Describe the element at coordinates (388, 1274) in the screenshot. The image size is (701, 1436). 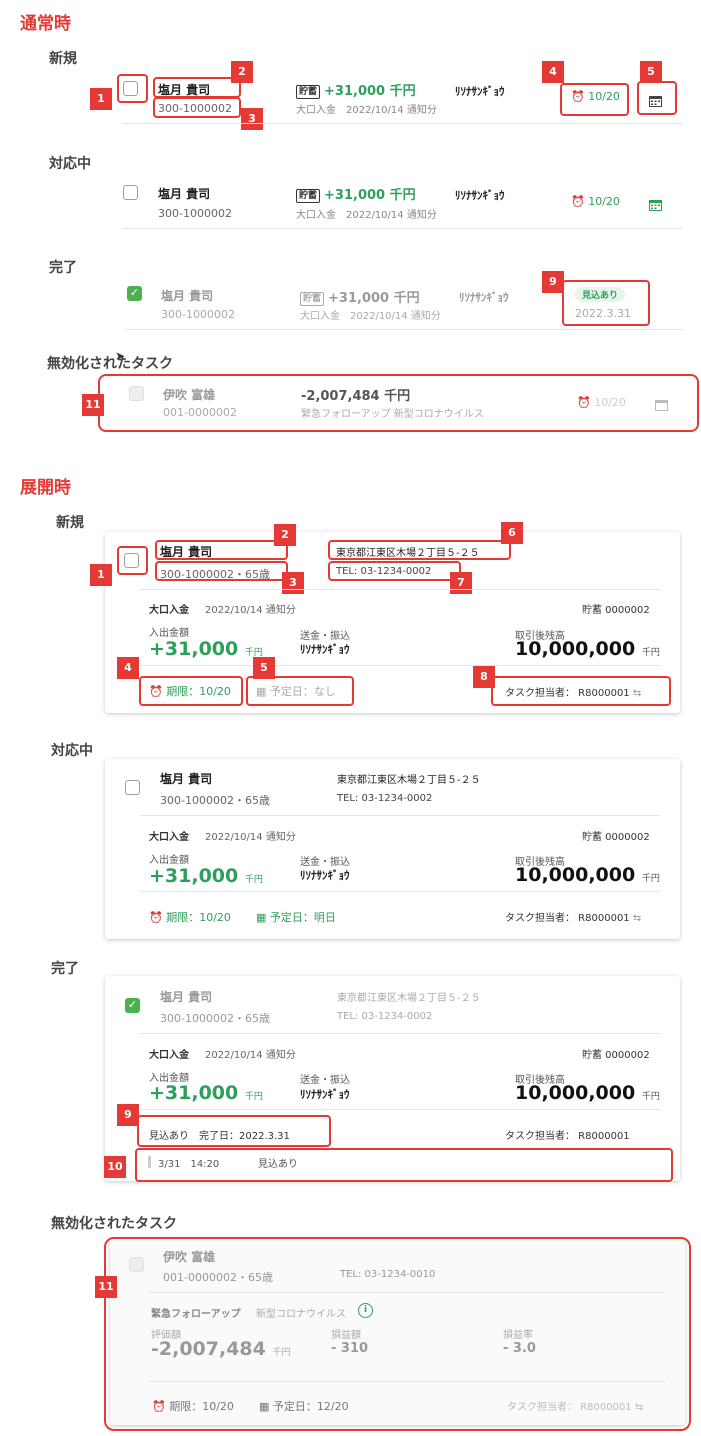
I see `phone-number: TEL: 03-1234-0010` at that location.